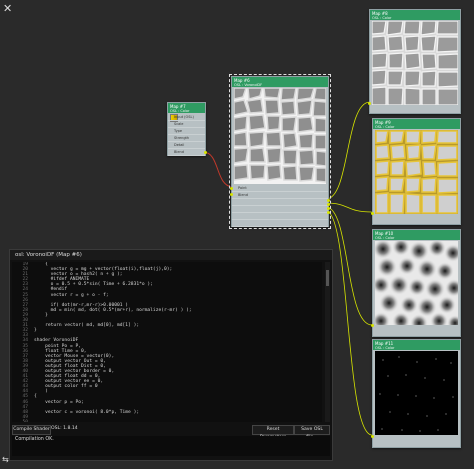  Describe the element at coordinates (416, 124) in the screenshot. I see `node-header: Map #9 OSL : Color` at that location.